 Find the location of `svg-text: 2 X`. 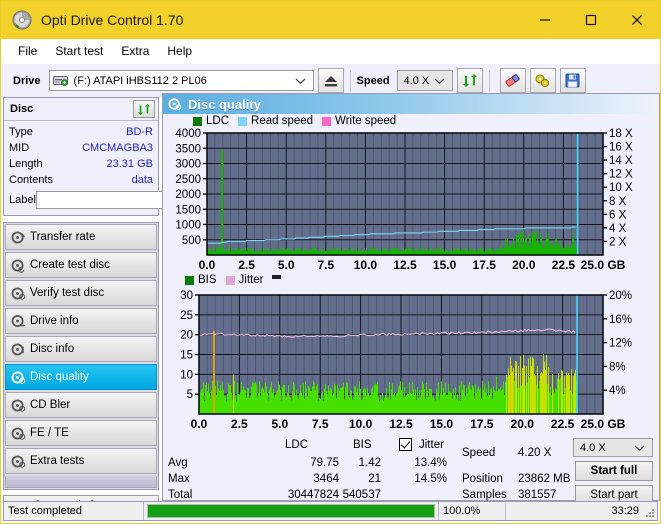

svg-text: 2 X is located at coordinates (618, 242).